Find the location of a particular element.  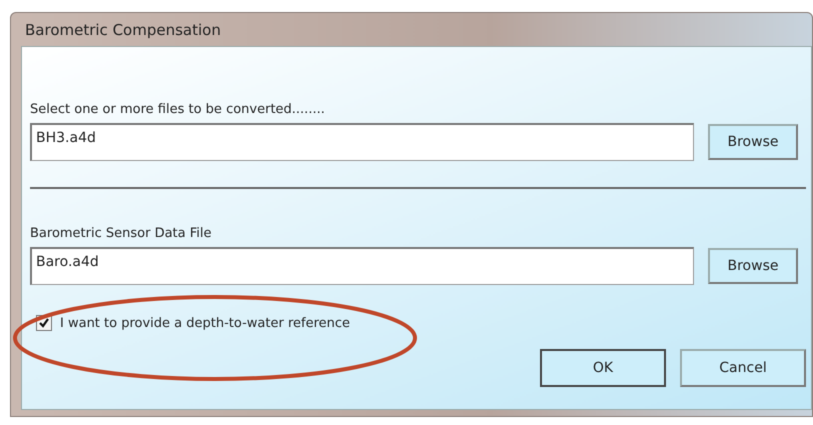

window-title: Barometric Compensation is located at coordinates (123, 29).